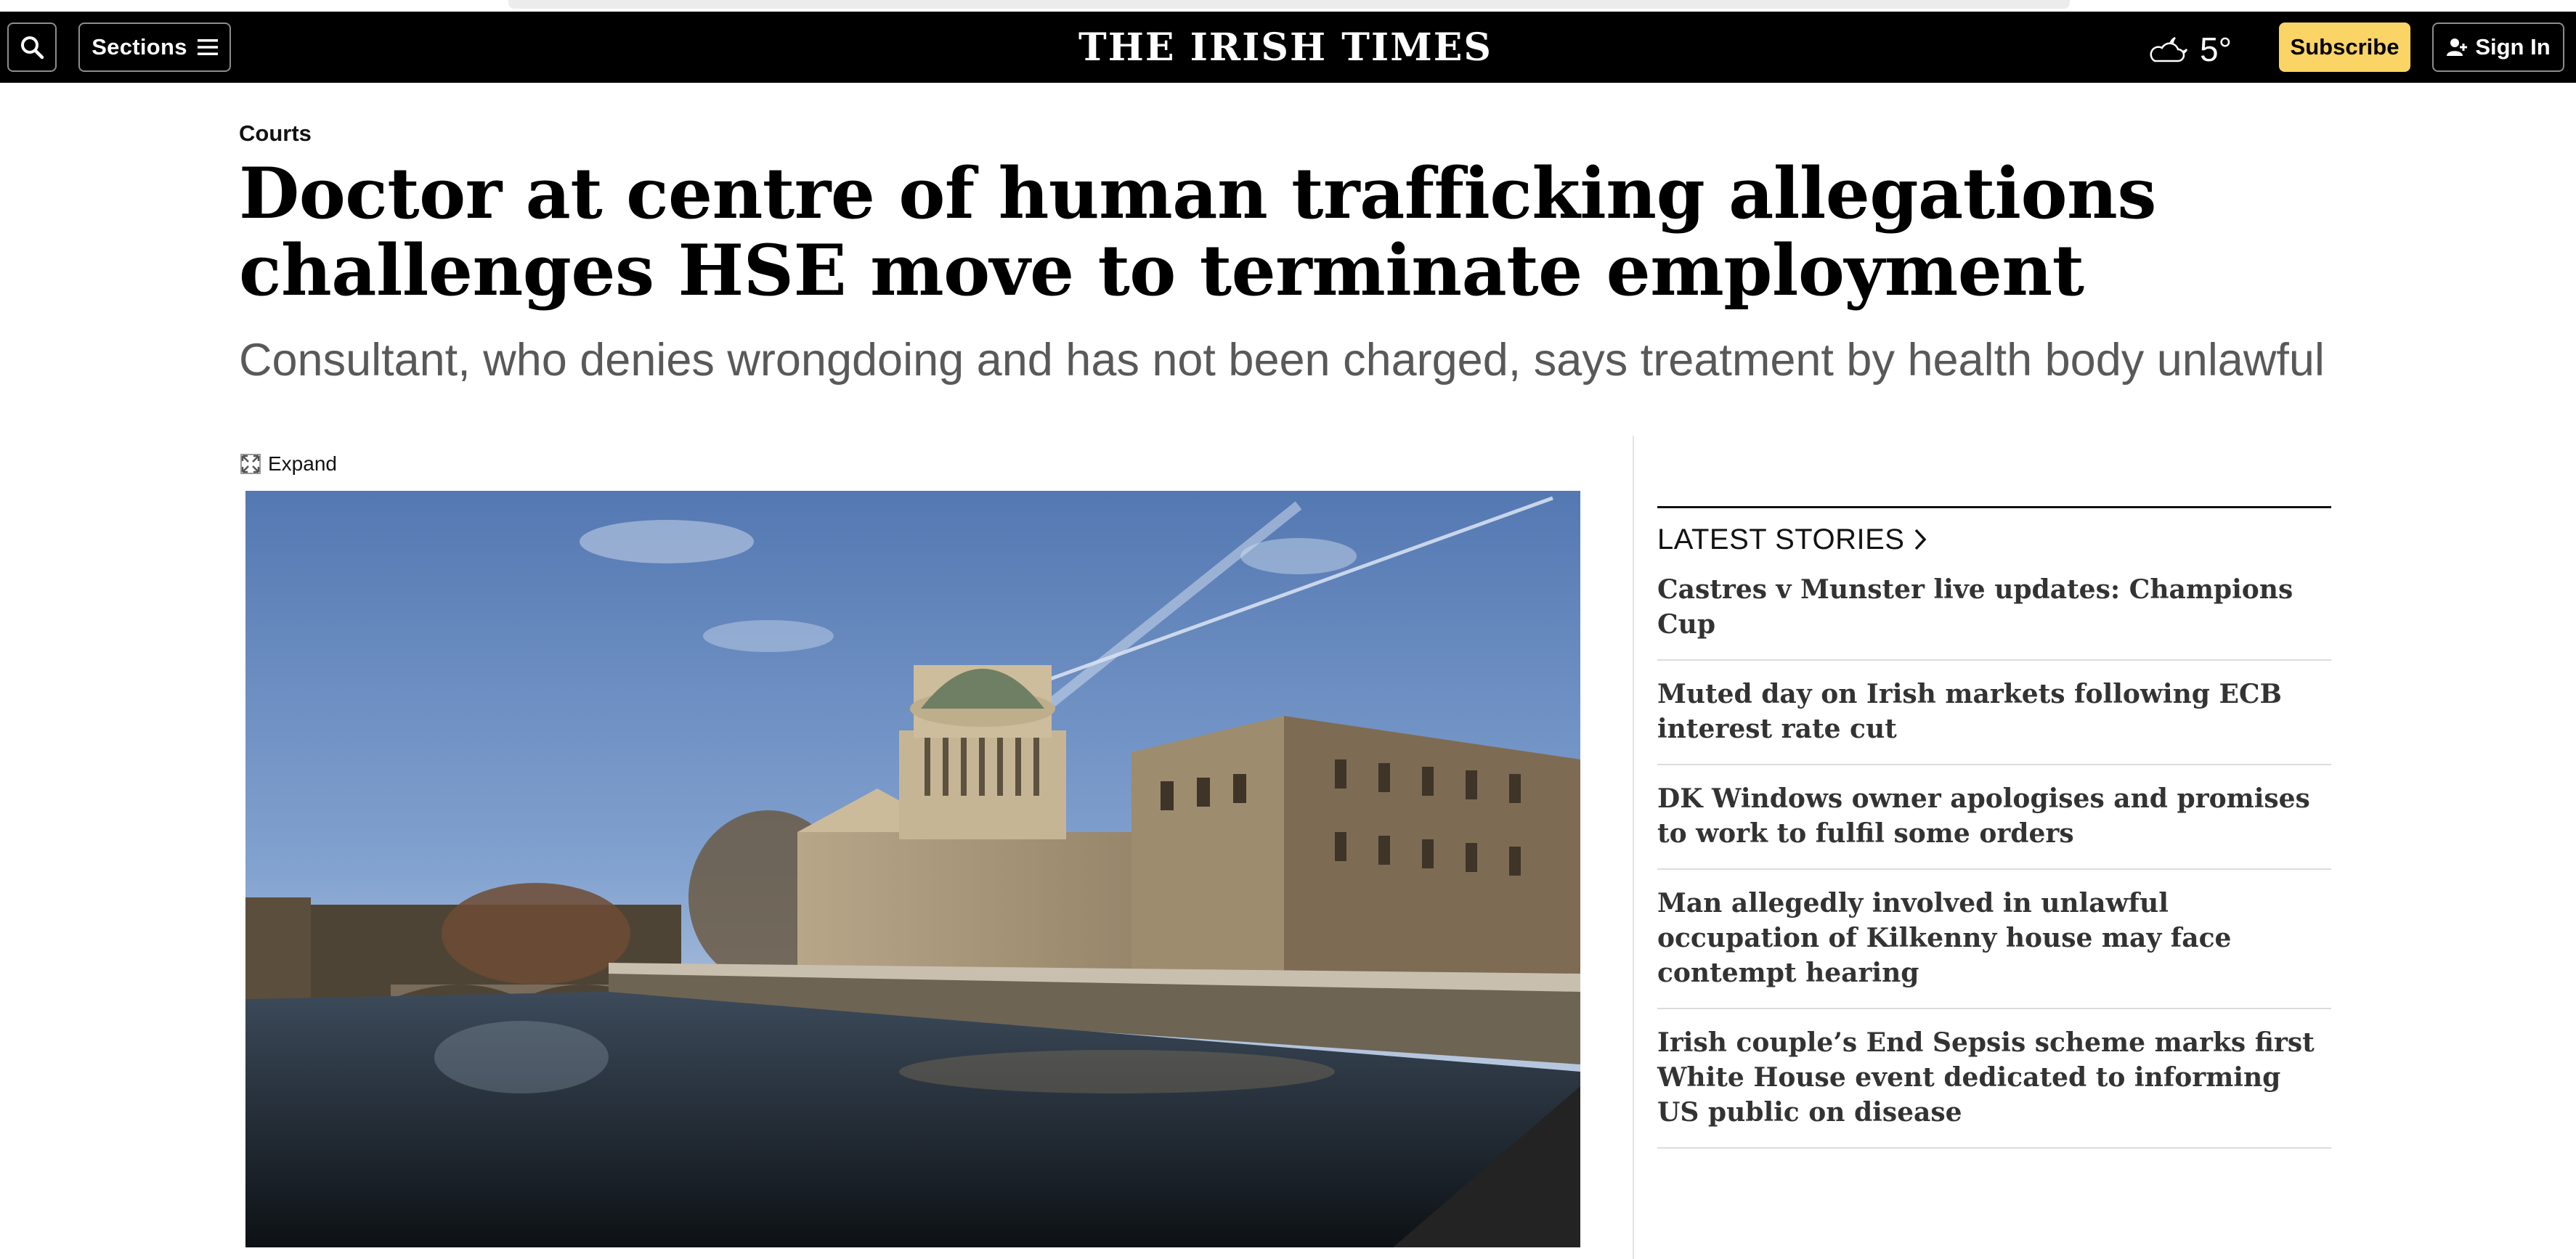  What do you see at coordinates (207, 47) in the screenshot?
I see `hamburger-icon` at bounding box center [207, 47].